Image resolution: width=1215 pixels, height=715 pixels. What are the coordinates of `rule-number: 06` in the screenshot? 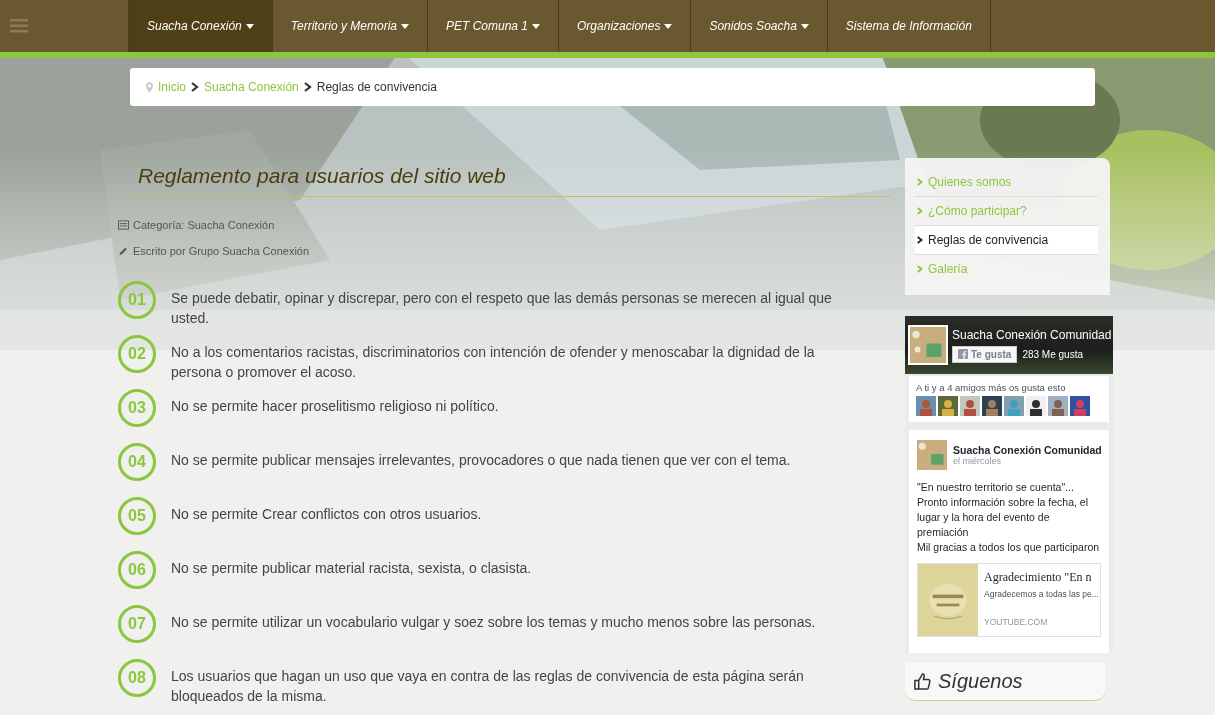 It's located at (137, 570).